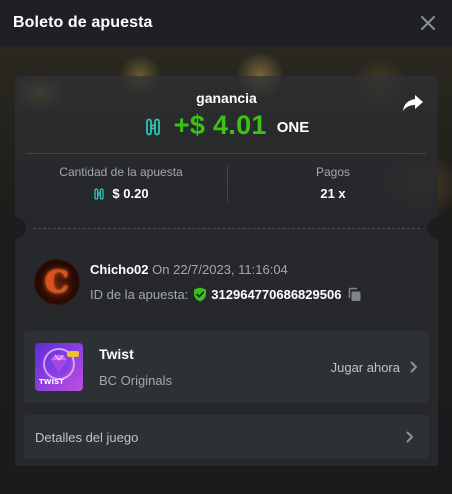 Image resolution: width=452 pixels, height=494 pixels. What do you see at coordinates (51, 382) in the screenshot?
I see `game-thumb-label: TWIST` at bounding box center [51, 382].